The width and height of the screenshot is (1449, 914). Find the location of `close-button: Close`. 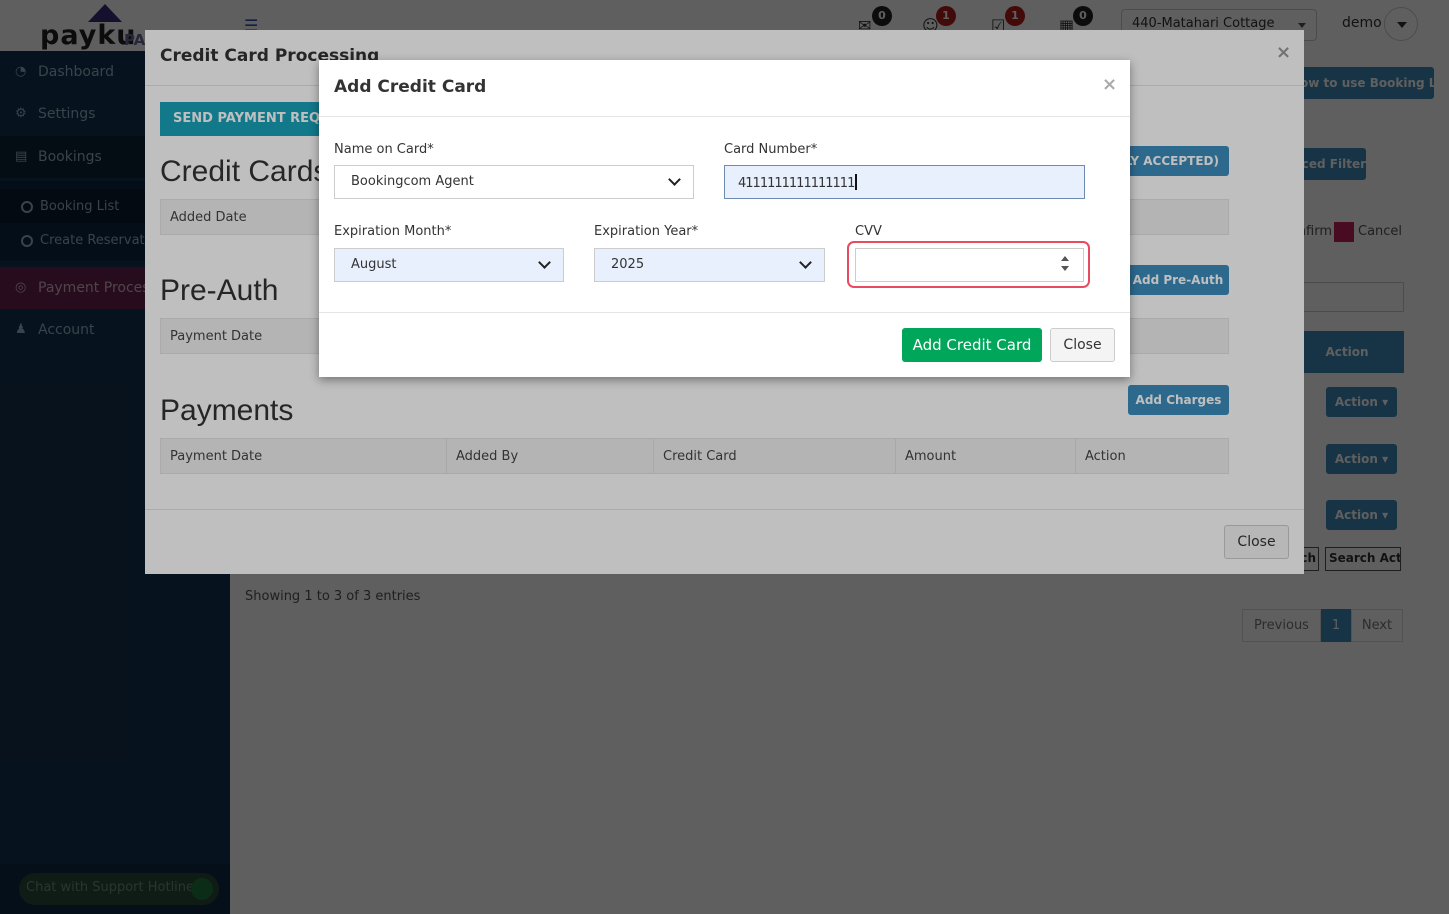

close-button: Close is located at coordinates (1082, 345).